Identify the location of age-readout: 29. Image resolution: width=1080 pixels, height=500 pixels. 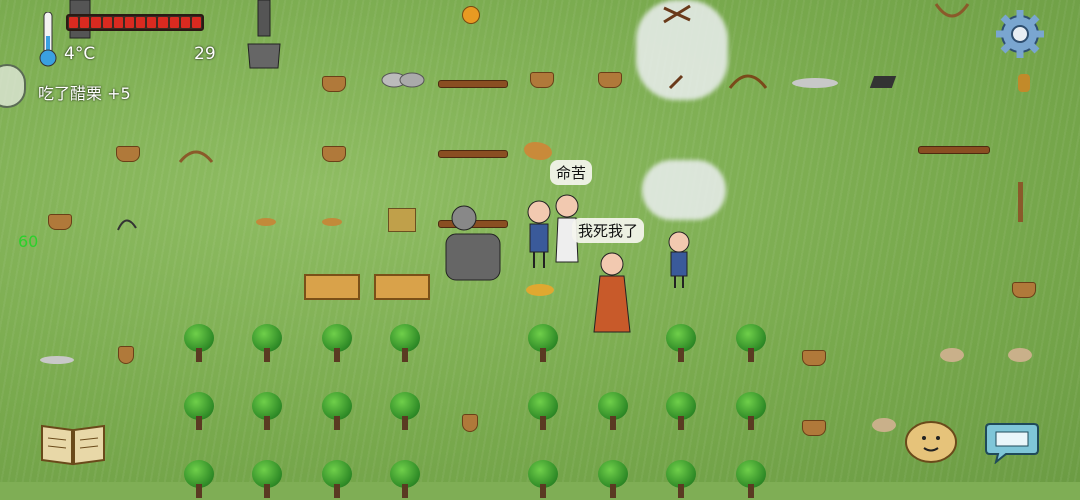
(205, 54).